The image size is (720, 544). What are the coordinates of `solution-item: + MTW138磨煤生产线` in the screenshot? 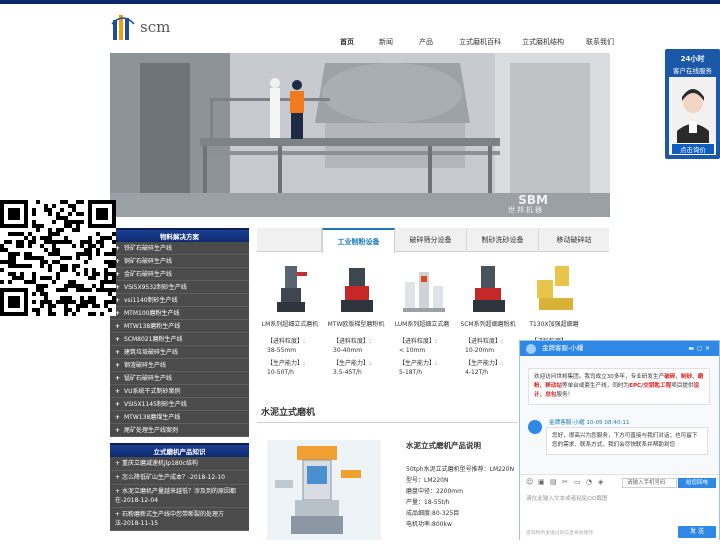 It's located at (179, 417).